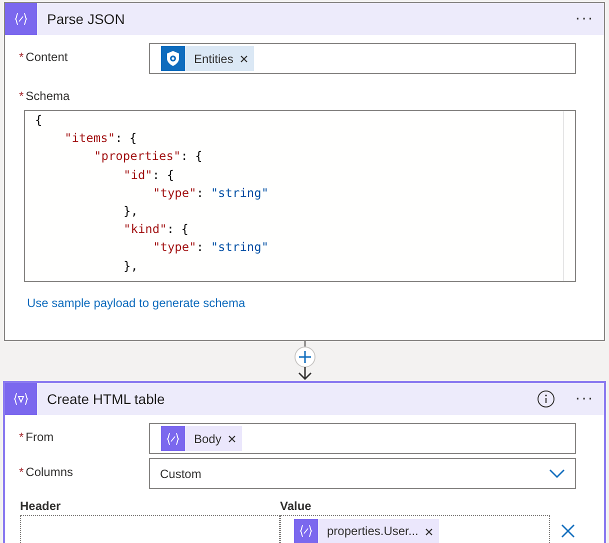  What do you see at coordinates (156, 229) in the screenshot?
I see `code-line: "kind": {` at bounding box center [156, 229].